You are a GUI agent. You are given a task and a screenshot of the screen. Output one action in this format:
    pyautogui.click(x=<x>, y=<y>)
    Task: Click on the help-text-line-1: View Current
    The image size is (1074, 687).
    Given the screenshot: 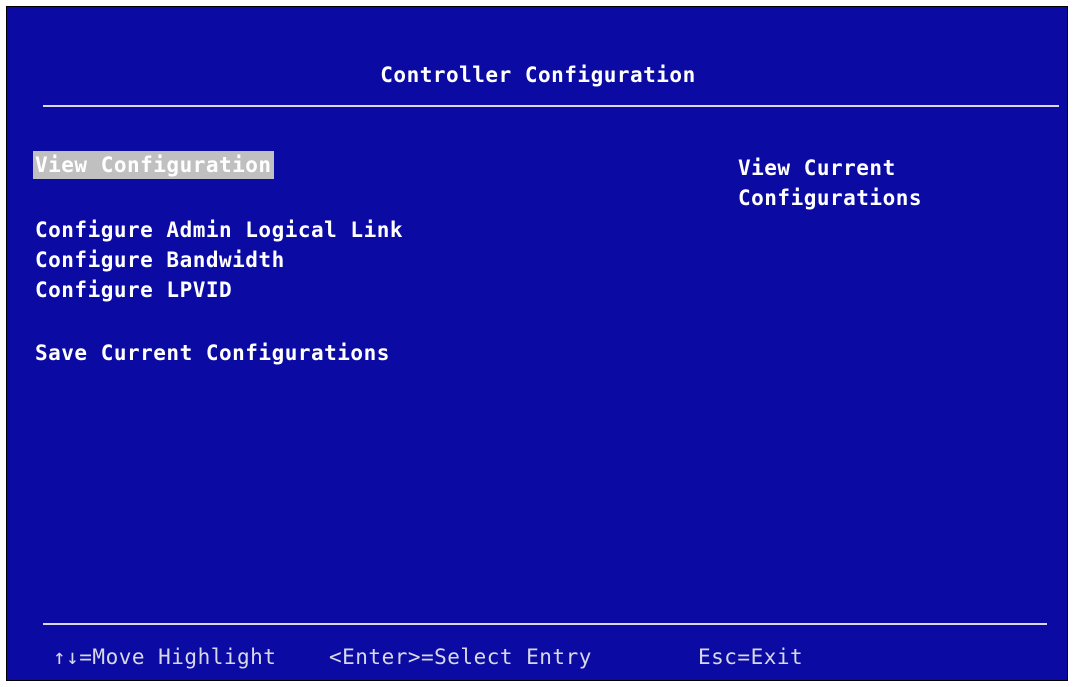 What is the action you would take?
    pyautogui.click(x=817, y=168)
    